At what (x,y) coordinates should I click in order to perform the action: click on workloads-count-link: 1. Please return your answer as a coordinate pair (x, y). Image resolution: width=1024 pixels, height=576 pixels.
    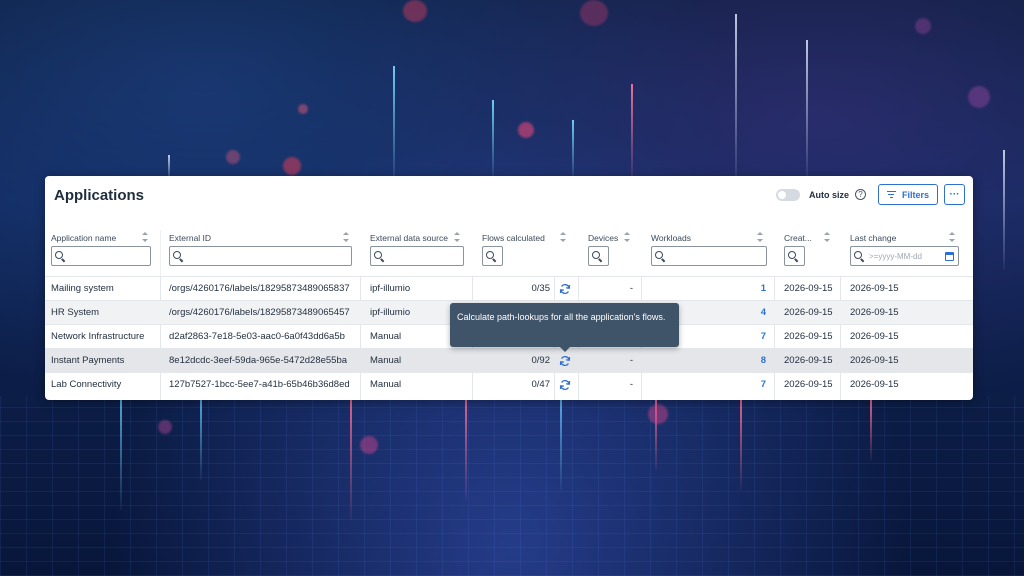
    Looking at the image, I should click on (705, 289).